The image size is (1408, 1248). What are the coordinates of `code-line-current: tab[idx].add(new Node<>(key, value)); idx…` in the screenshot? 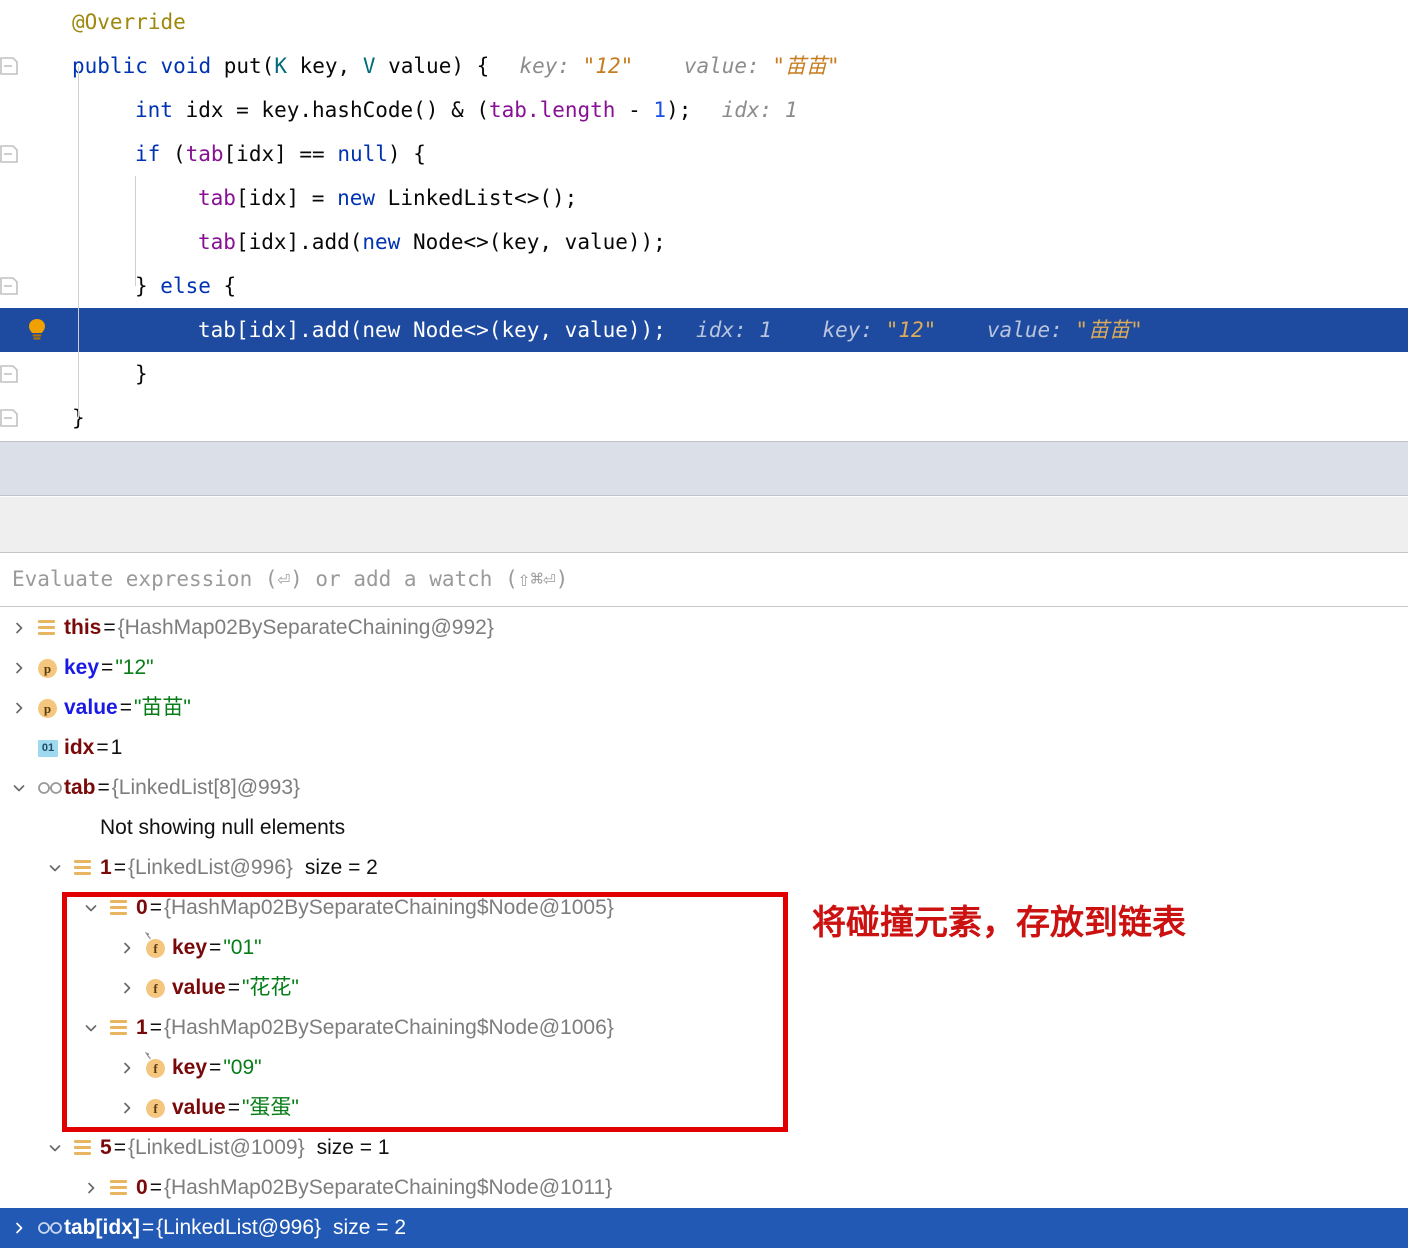 It's located at (704, 330).